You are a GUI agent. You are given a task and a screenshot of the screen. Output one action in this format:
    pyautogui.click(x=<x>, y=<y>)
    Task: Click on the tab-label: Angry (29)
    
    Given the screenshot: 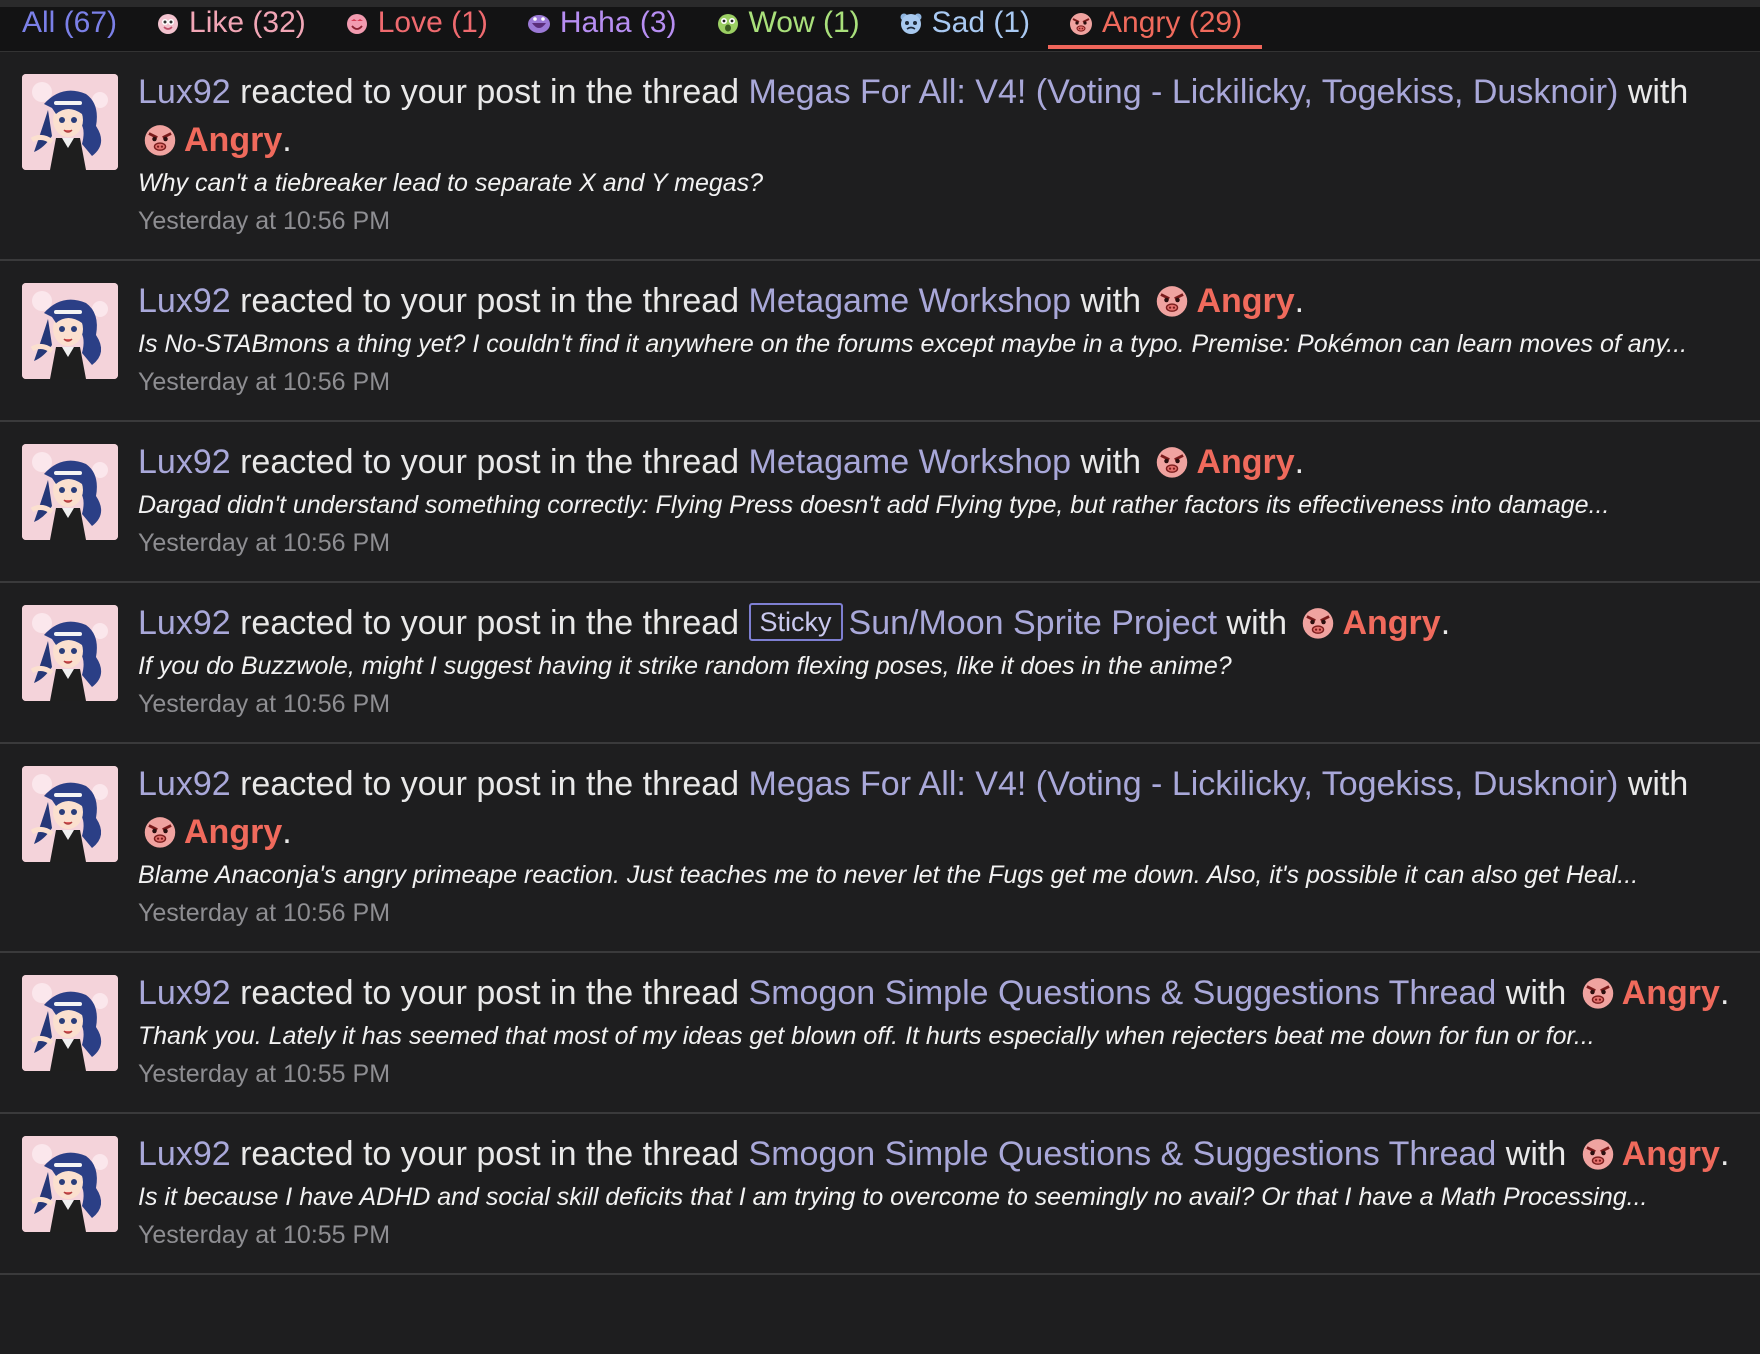 What is the action you would take?
    pyautogui.click(x=1172, y=22)
    